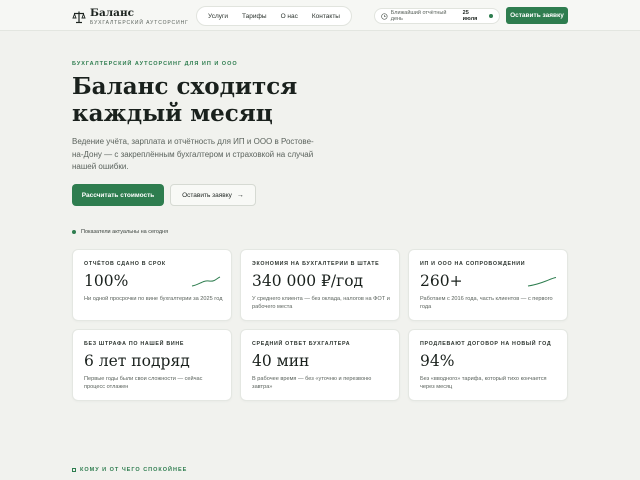  I want to click on stat-value: 260+, so click(441, 281).